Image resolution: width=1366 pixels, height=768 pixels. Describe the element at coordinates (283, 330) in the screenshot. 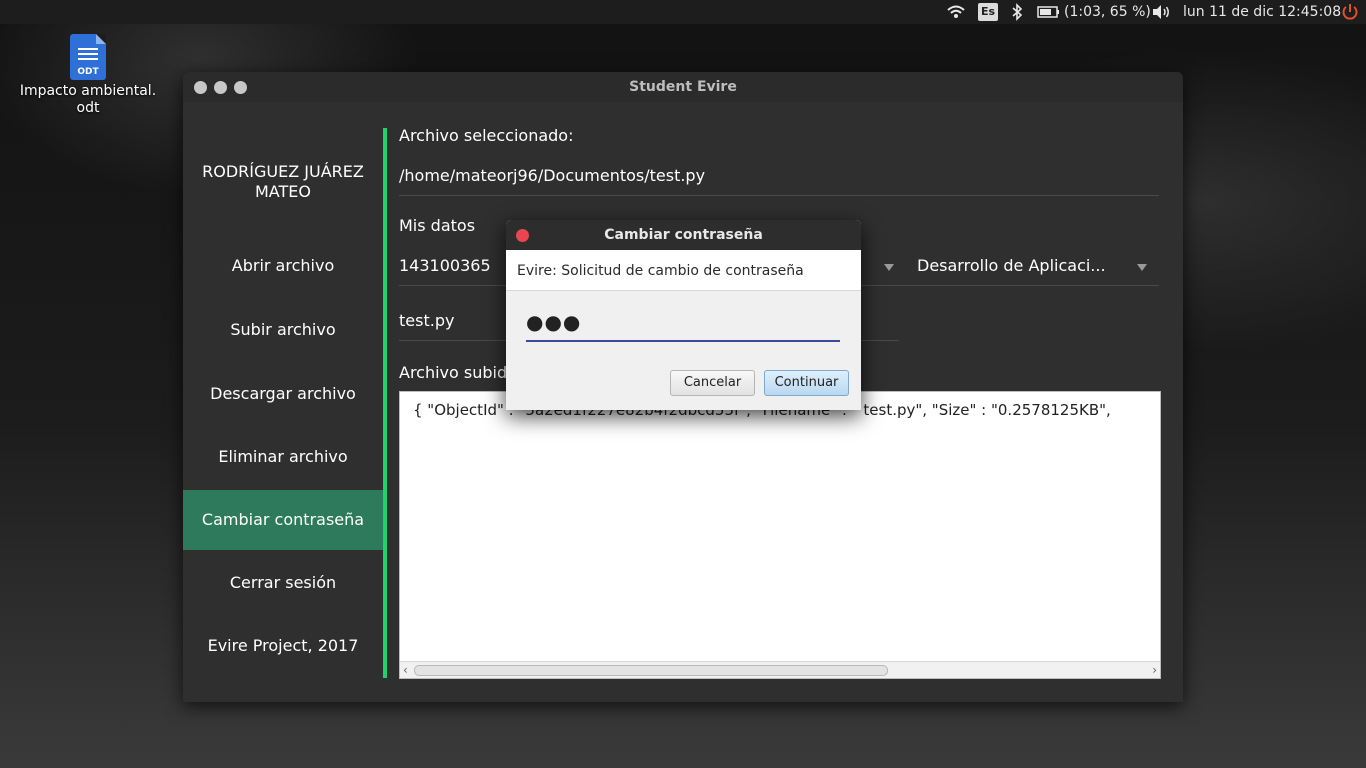

I see `sidebar-item-subir-archivo: Subir archivo` at that location.